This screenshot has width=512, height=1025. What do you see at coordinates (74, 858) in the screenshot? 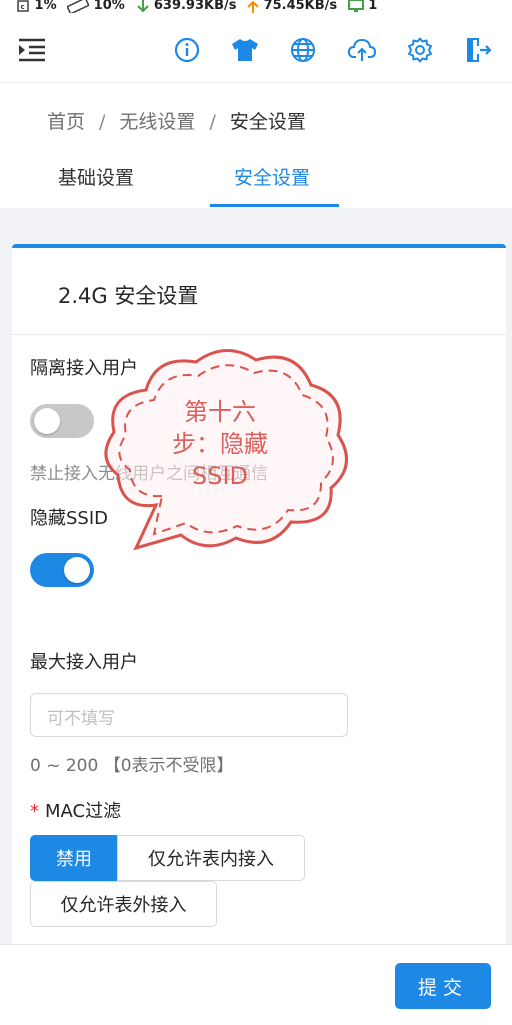
I see `mac-filter-disable-option: 禁用` at bounding box center [74, 858].